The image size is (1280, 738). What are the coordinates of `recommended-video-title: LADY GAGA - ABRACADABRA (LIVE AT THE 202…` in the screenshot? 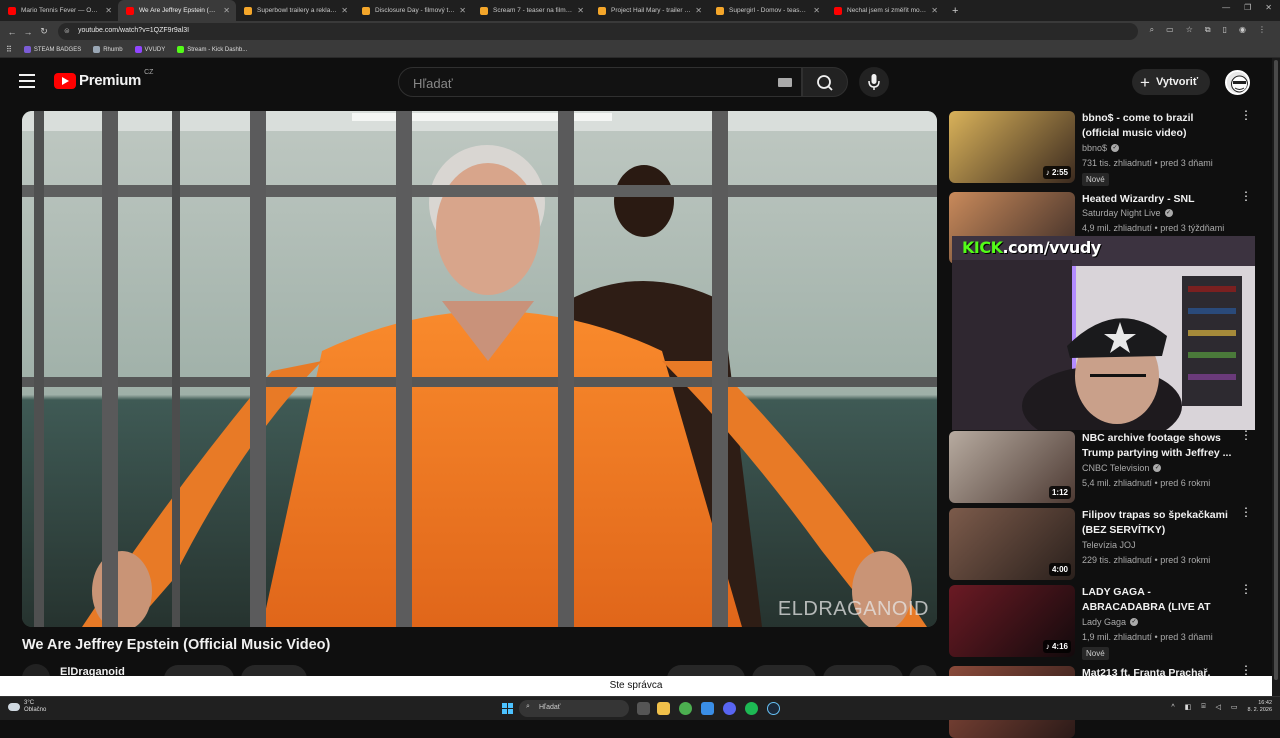 It's located at (1157, 600).